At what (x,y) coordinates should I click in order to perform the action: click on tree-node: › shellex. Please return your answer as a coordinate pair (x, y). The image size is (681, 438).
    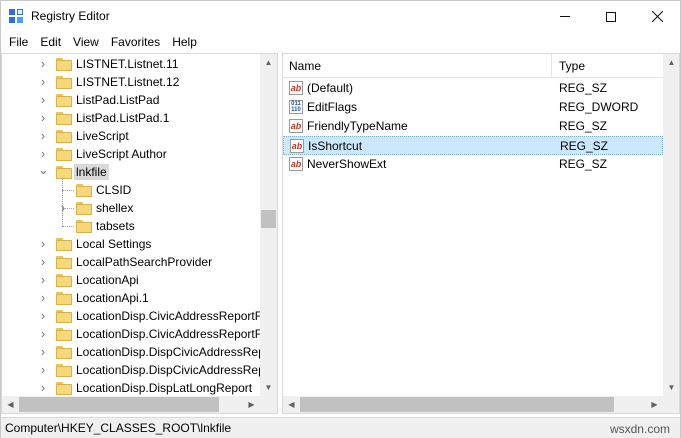
    Looking at the image, I should click on (131, 208).